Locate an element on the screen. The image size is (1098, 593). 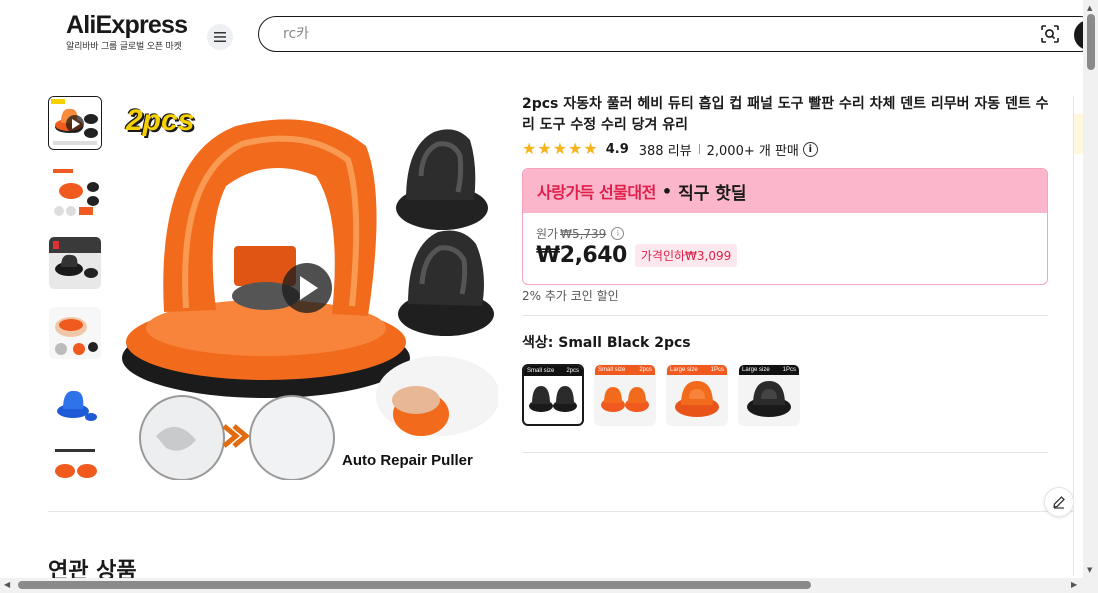
color-label: 색상: Small Black 2pcs is located at coordinates (606, 343).